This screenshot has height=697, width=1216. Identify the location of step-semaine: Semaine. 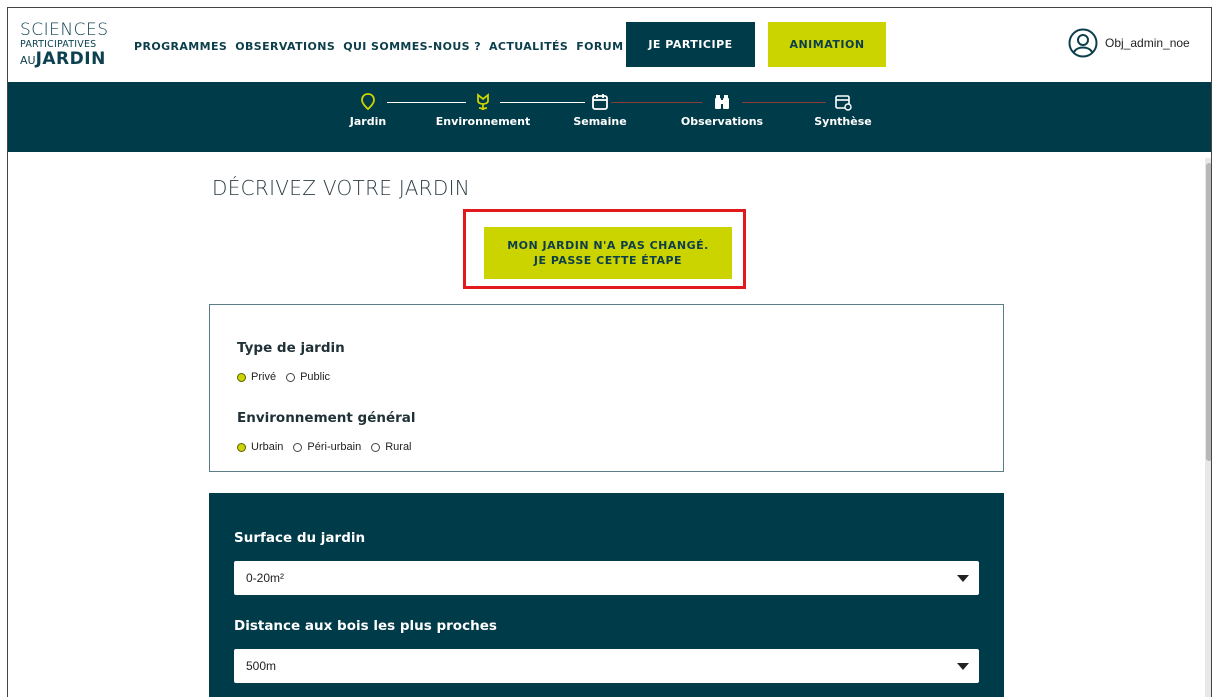
(600, 110).